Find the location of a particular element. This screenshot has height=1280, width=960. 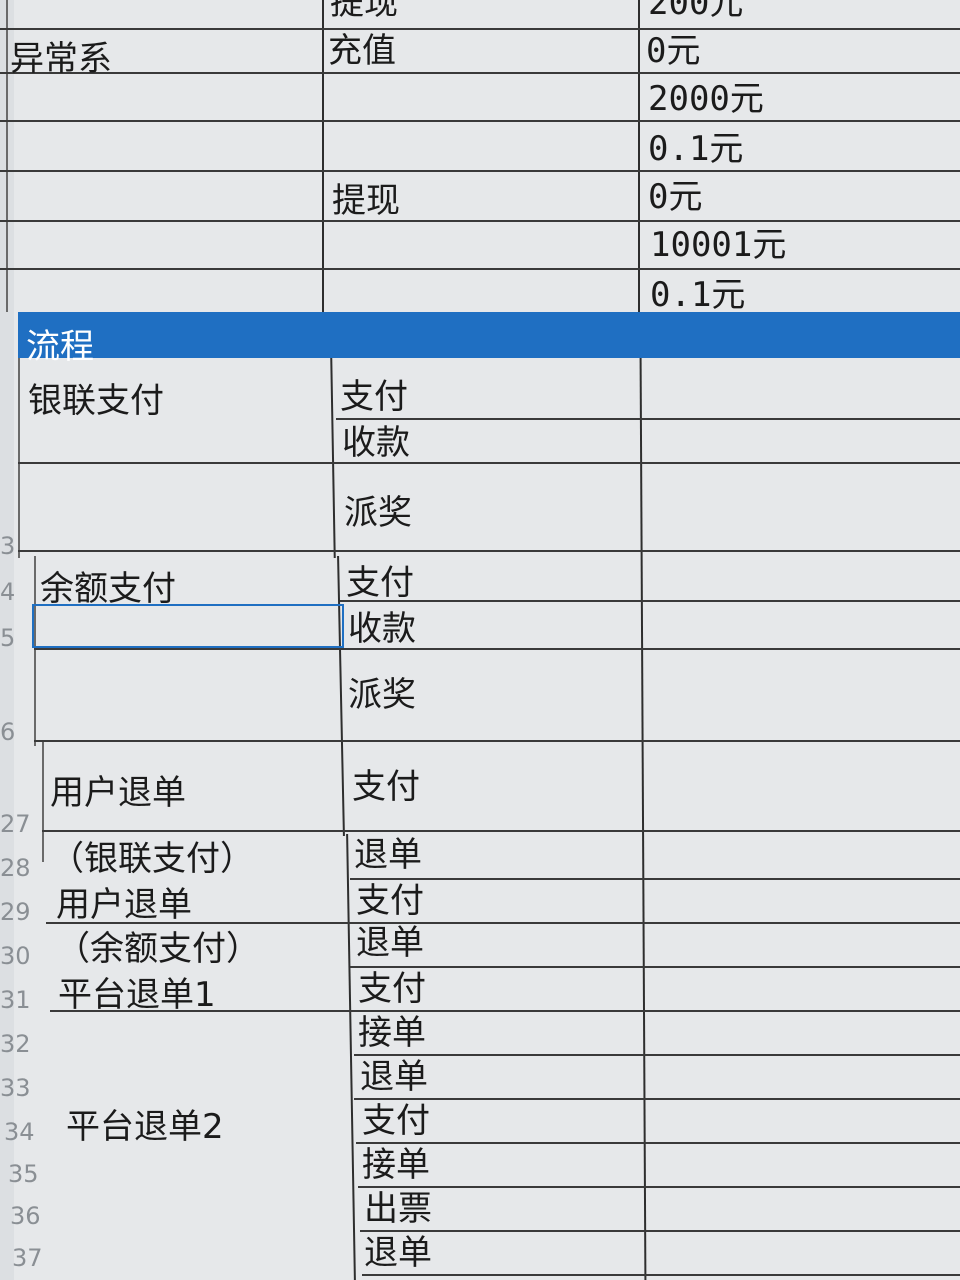

cell-scenario: 余额支付 is located at coordinates (108, 589).